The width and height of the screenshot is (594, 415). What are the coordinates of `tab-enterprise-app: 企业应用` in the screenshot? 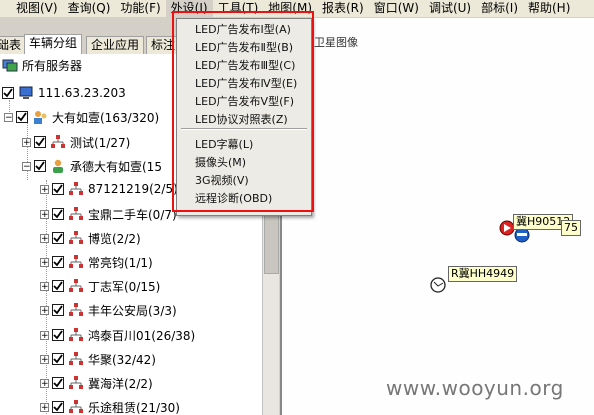 It's located at (115, 45).